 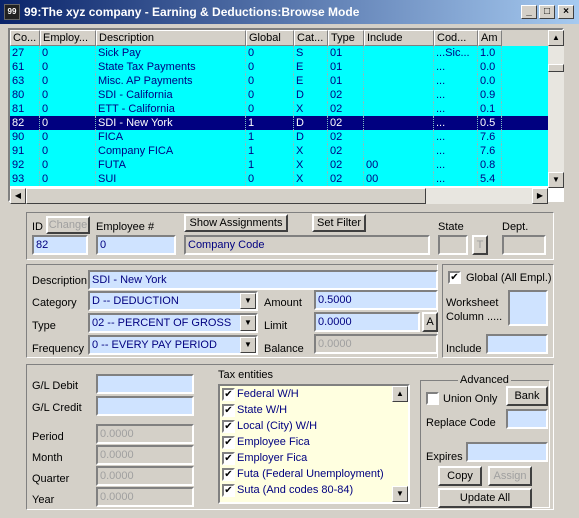 I want to click on worksheet-field, so click(x=528, y=308).